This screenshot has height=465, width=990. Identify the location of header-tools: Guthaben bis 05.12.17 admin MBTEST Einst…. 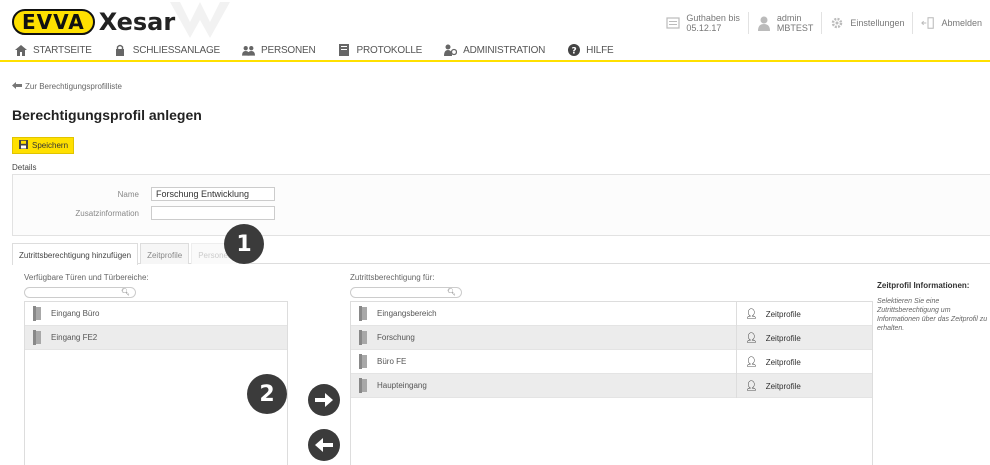
(824, 23).